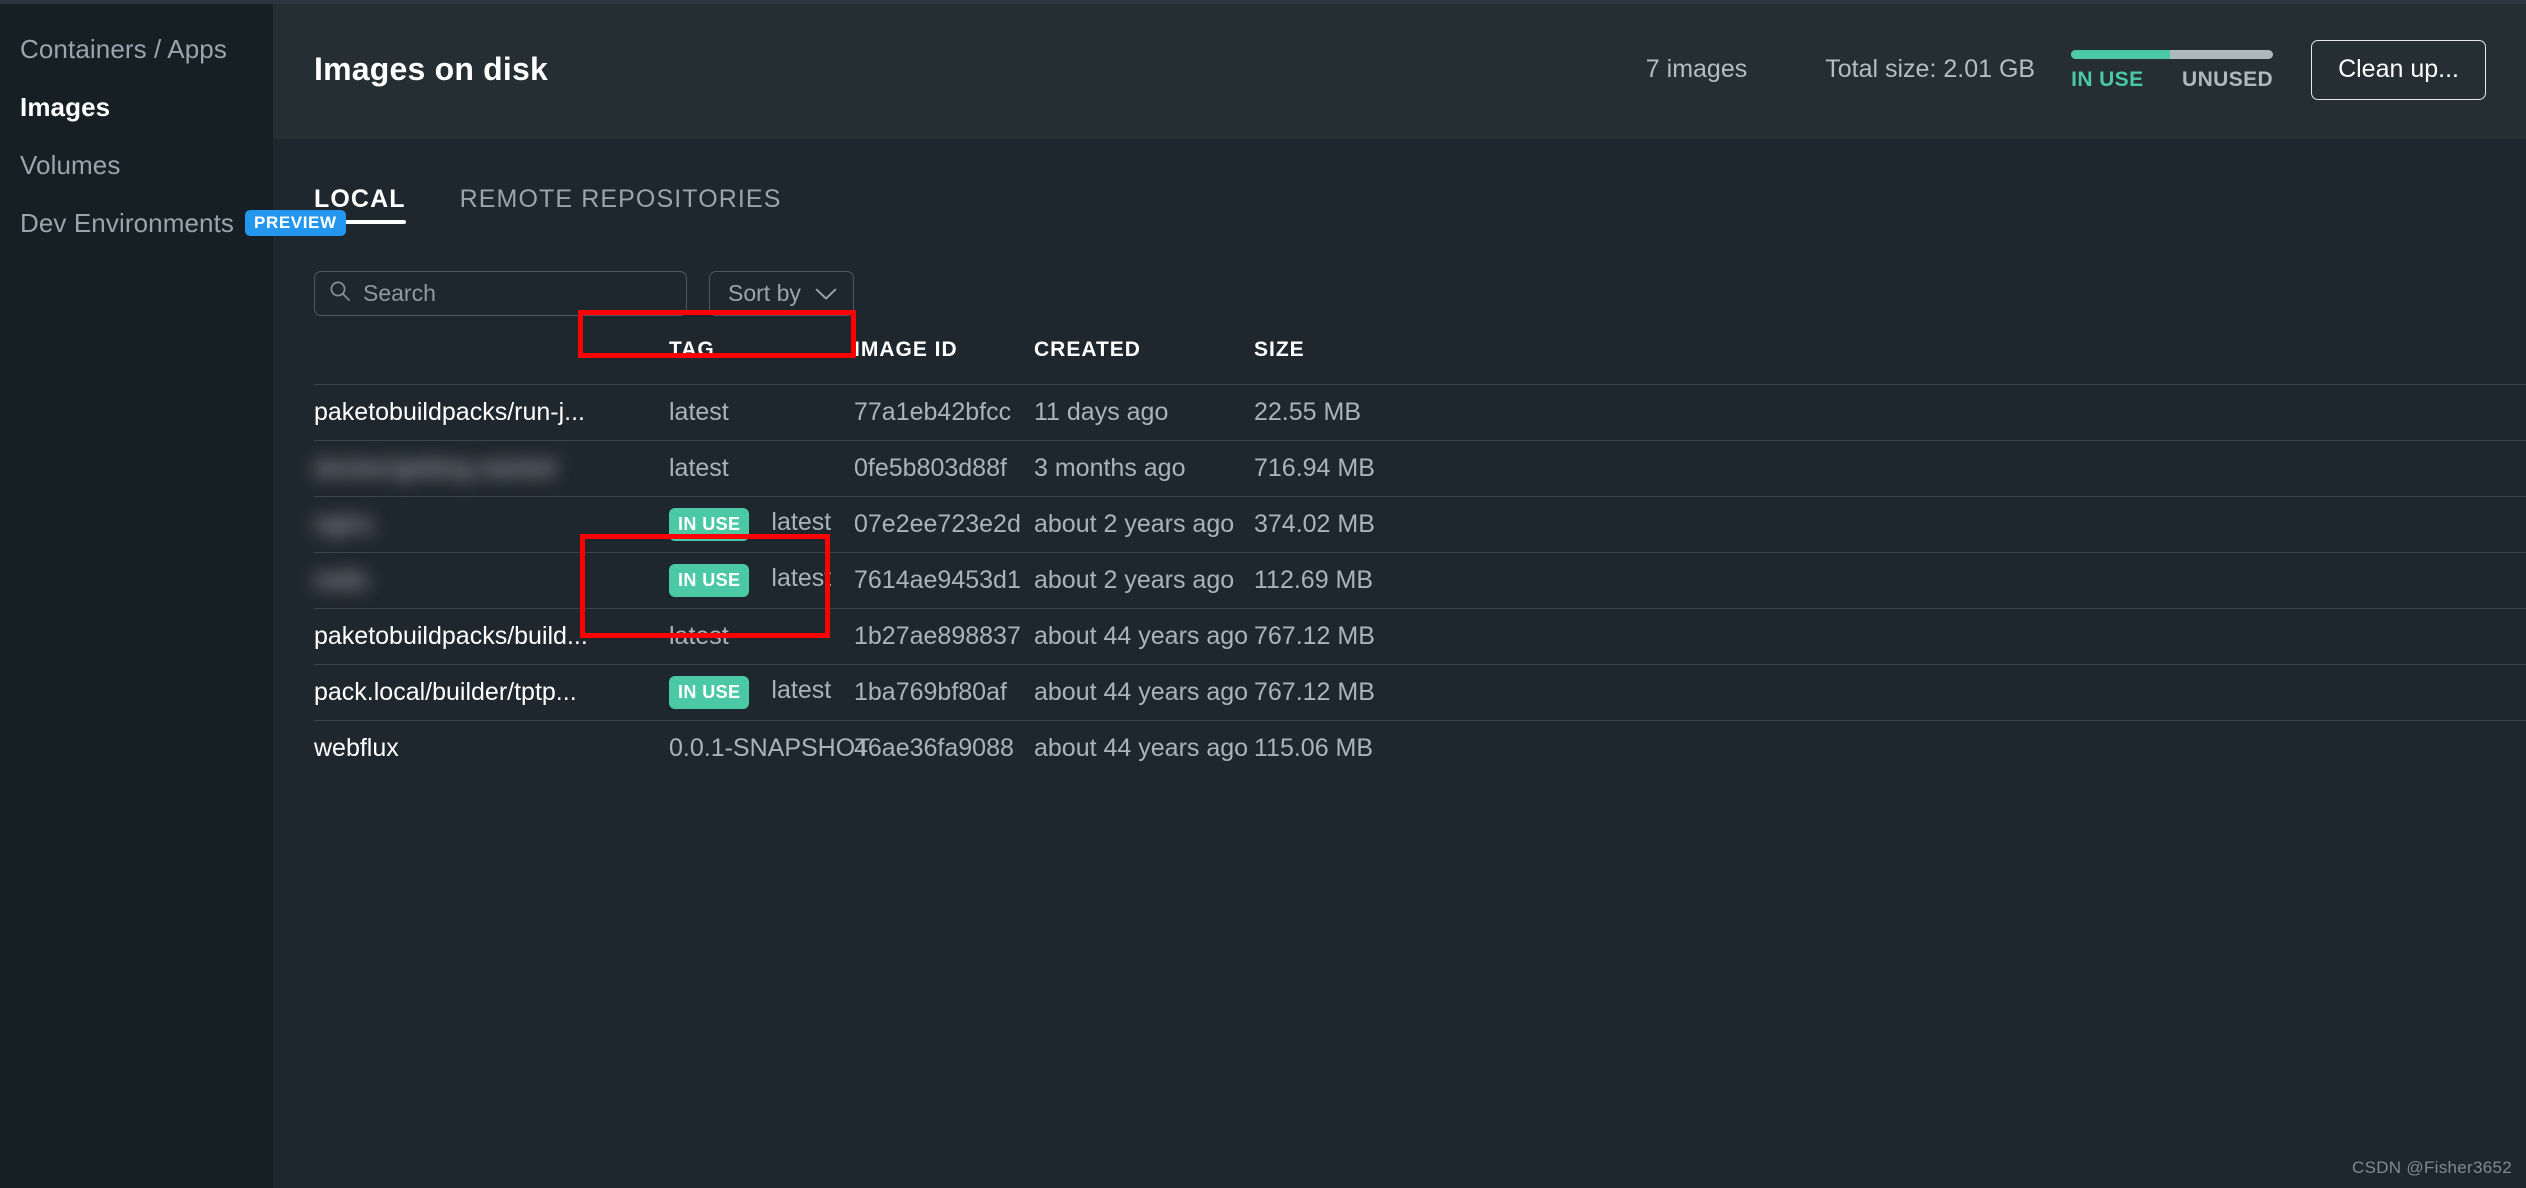  Describe the element at coordinates (906, 349) in the screenshot. I see `column-header-image-id: IMAGE ID` at that location.